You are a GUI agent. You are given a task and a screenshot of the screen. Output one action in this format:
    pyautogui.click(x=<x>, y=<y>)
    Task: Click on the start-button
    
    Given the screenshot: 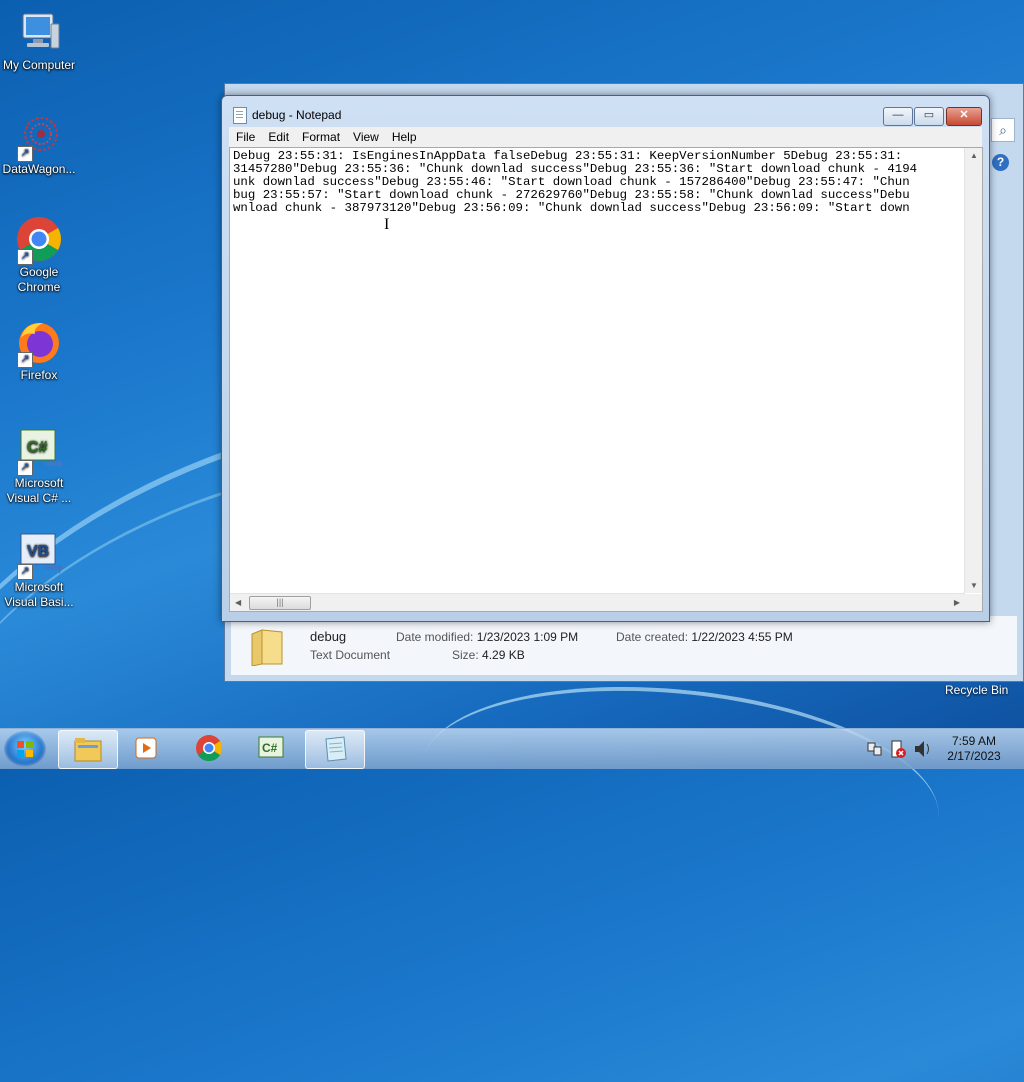 What is the action you would take?
    pyautogui.click(x=25, y=749)
    